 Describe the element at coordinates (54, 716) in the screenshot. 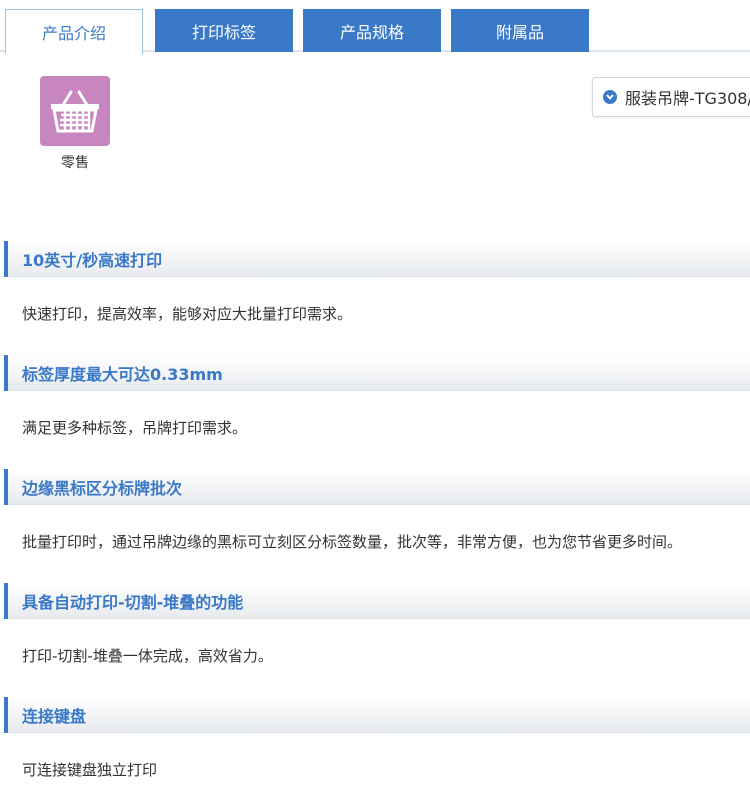

I see `section-title: 连接键盘` at that location.